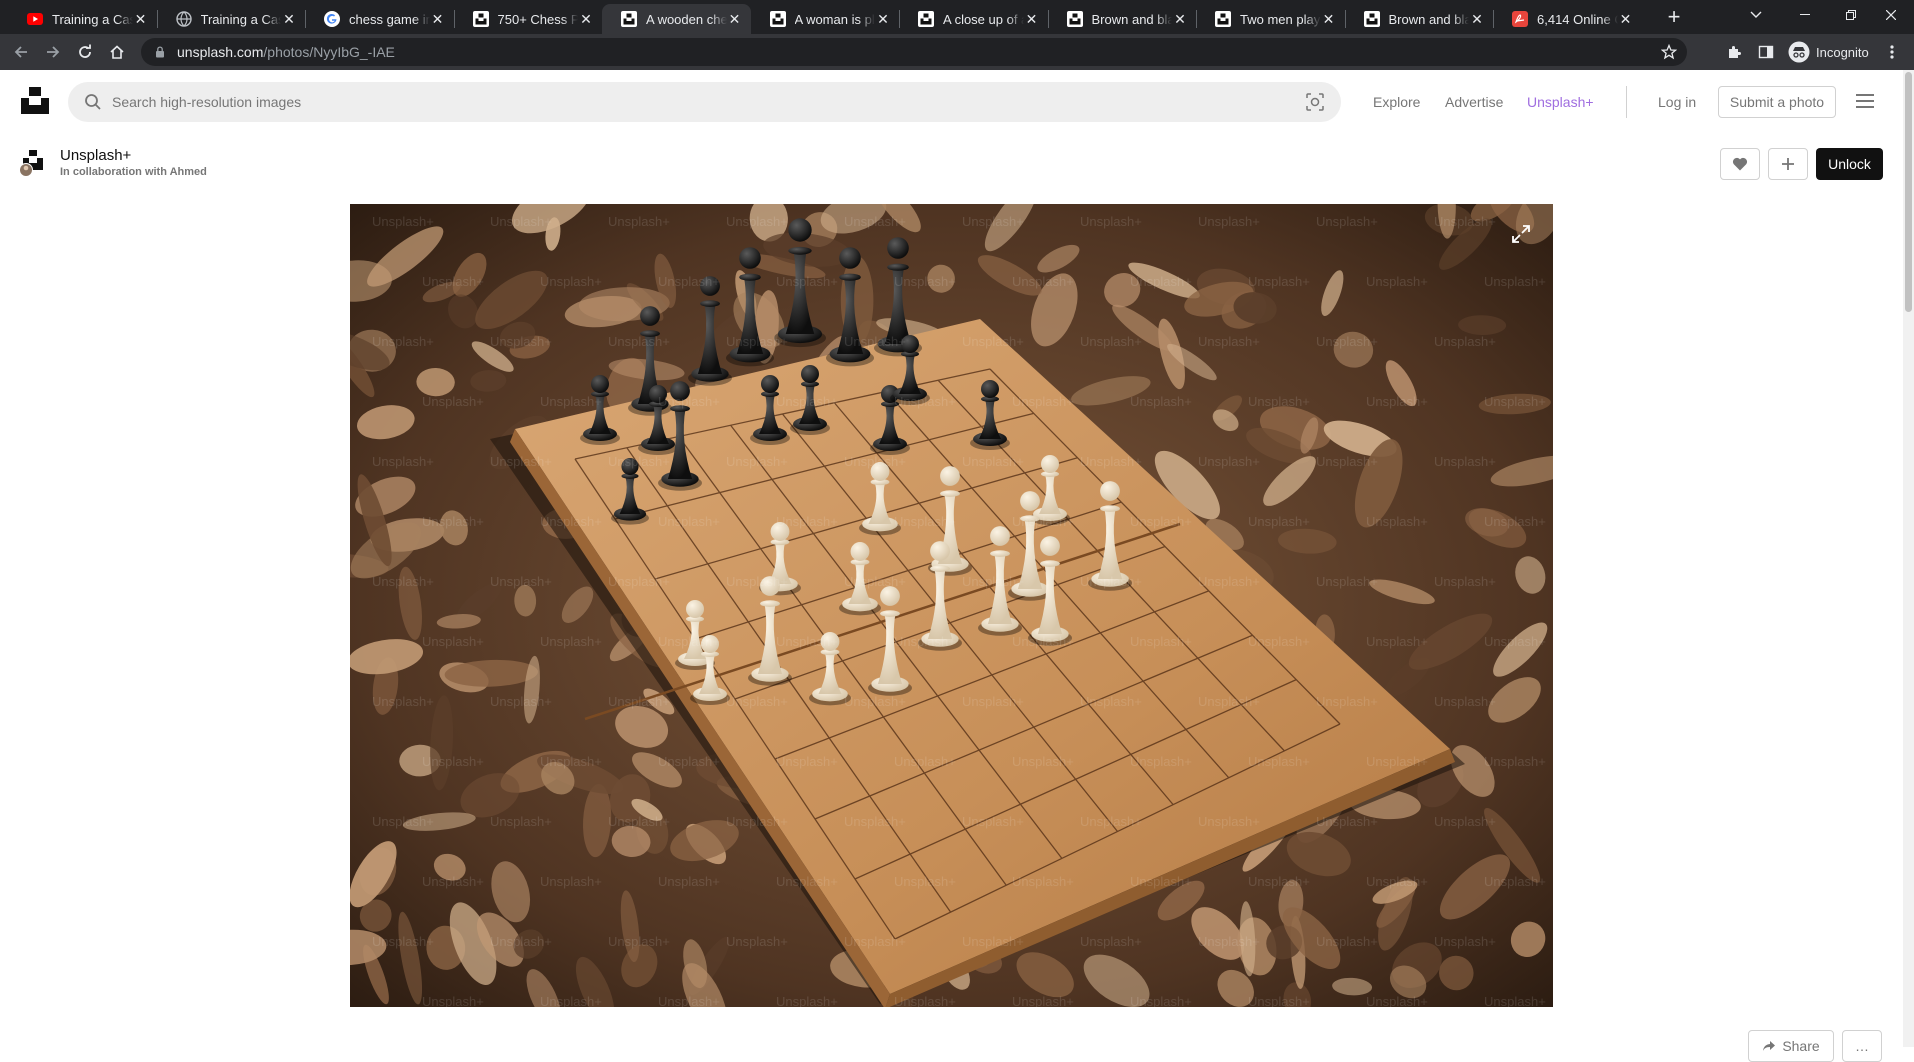 The image size is (1914, 1062). Describe the element at coordinates (35, 19) in the screenshot. I see `youtube-icon` at that location.